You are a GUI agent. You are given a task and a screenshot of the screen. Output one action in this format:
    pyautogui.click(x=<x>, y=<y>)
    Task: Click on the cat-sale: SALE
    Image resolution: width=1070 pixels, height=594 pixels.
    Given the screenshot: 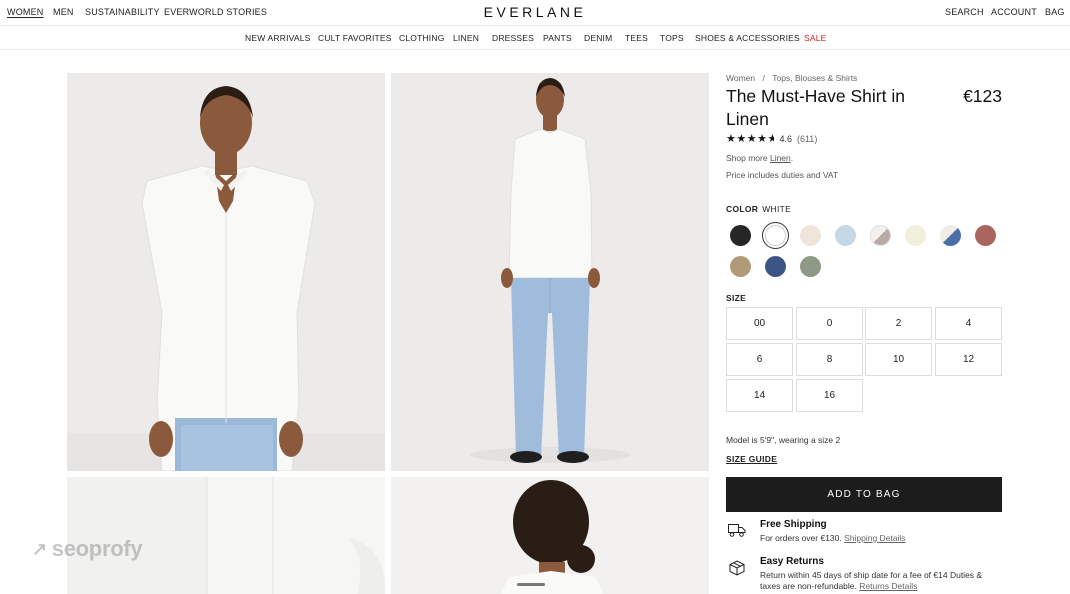 What is the action you would take?
    pyautogui.click(x=815, y=38)
    